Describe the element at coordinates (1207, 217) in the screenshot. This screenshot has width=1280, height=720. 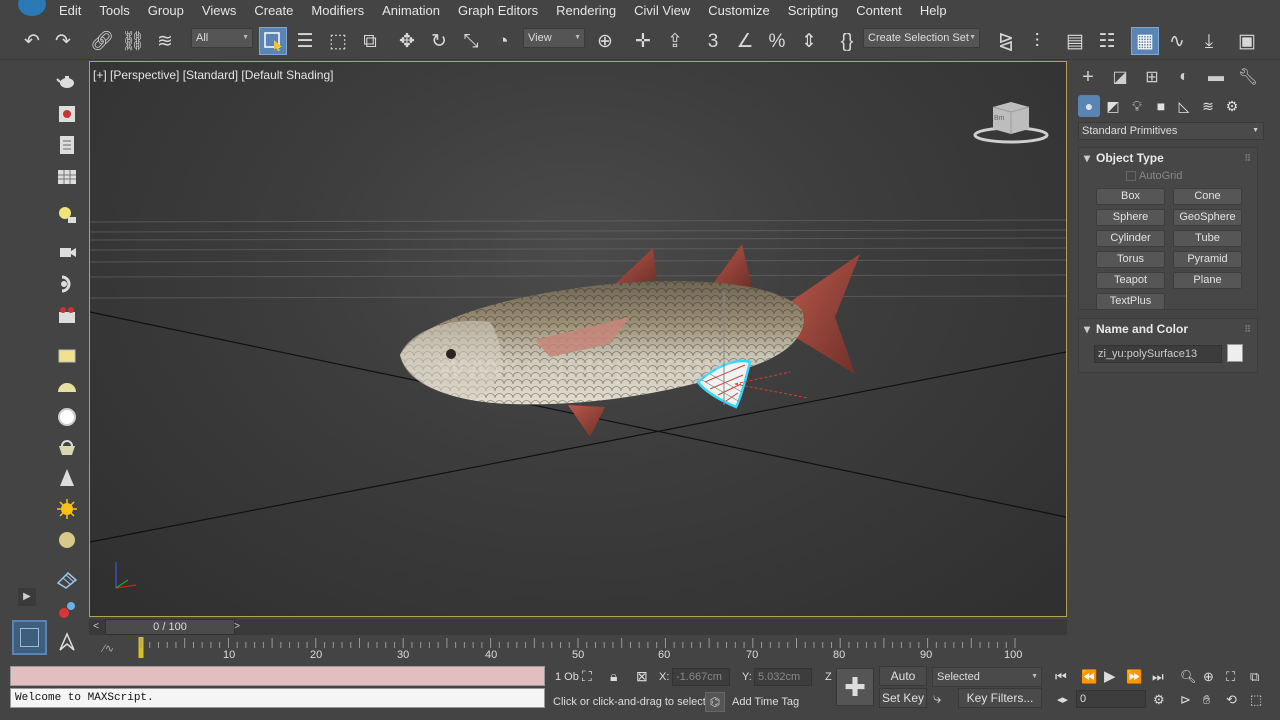
I see `geosphere-button: GeoSphere` at that location.